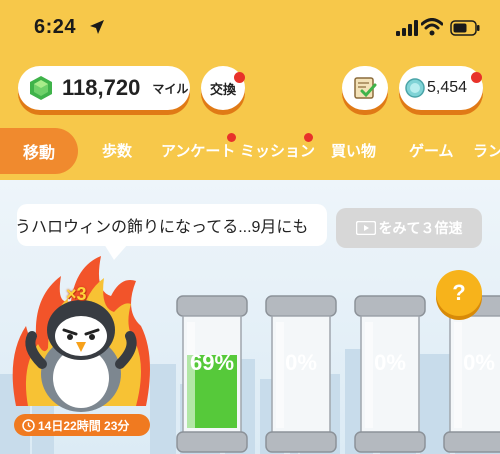 The image size is (500, 454). What do you see at coordinates (431, 150) in the screenshot?
I see `tab-games: ゲーム` at bounding box center [431, 150].